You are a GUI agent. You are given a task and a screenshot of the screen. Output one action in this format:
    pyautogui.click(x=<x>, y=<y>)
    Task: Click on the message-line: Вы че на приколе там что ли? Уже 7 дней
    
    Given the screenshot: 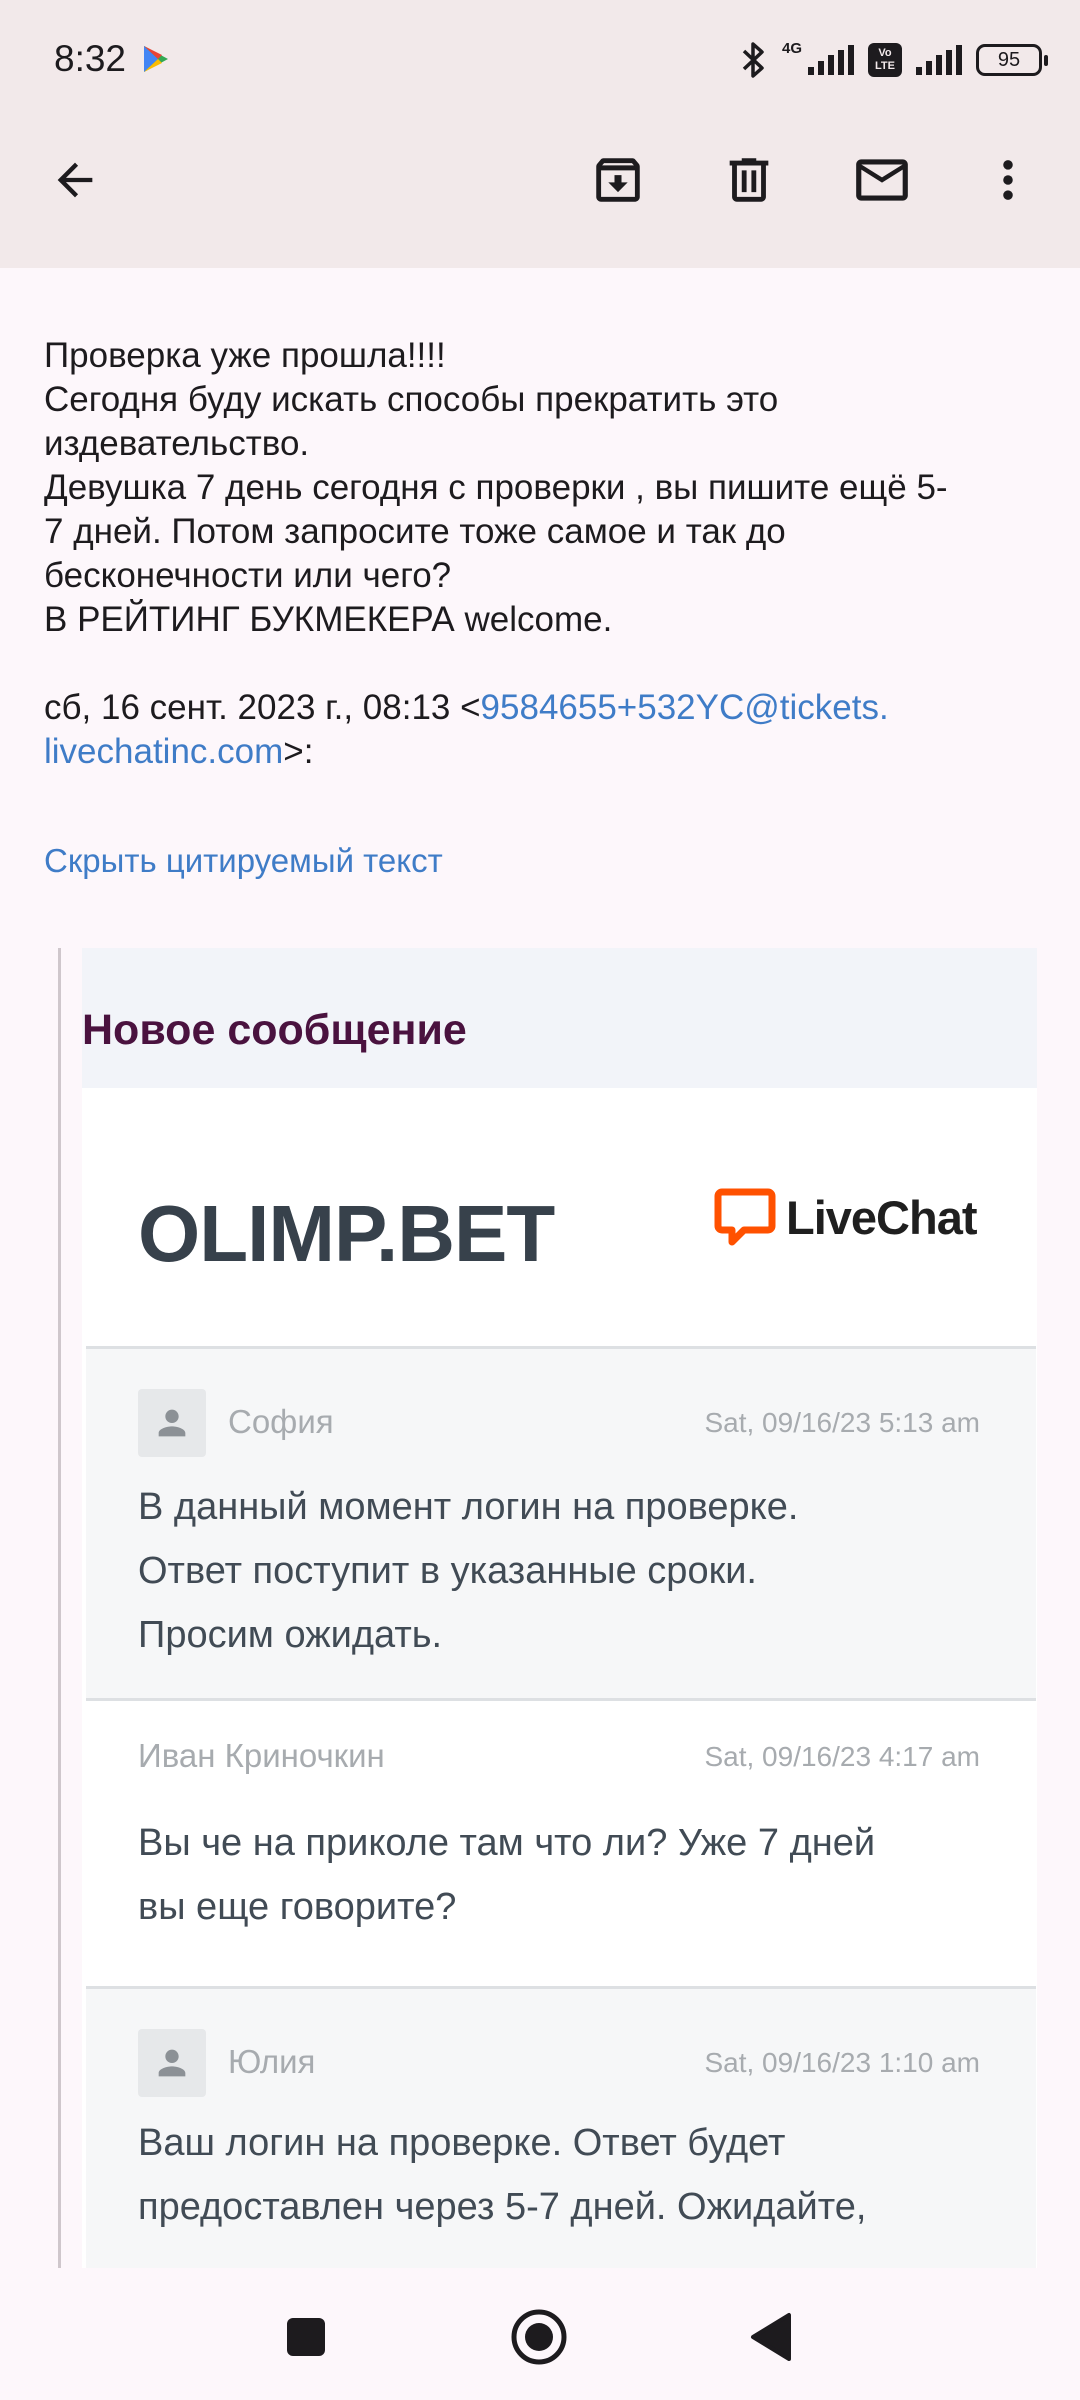 What is the action you would take?
    pyautogui.click(x=507, y=1843)
    